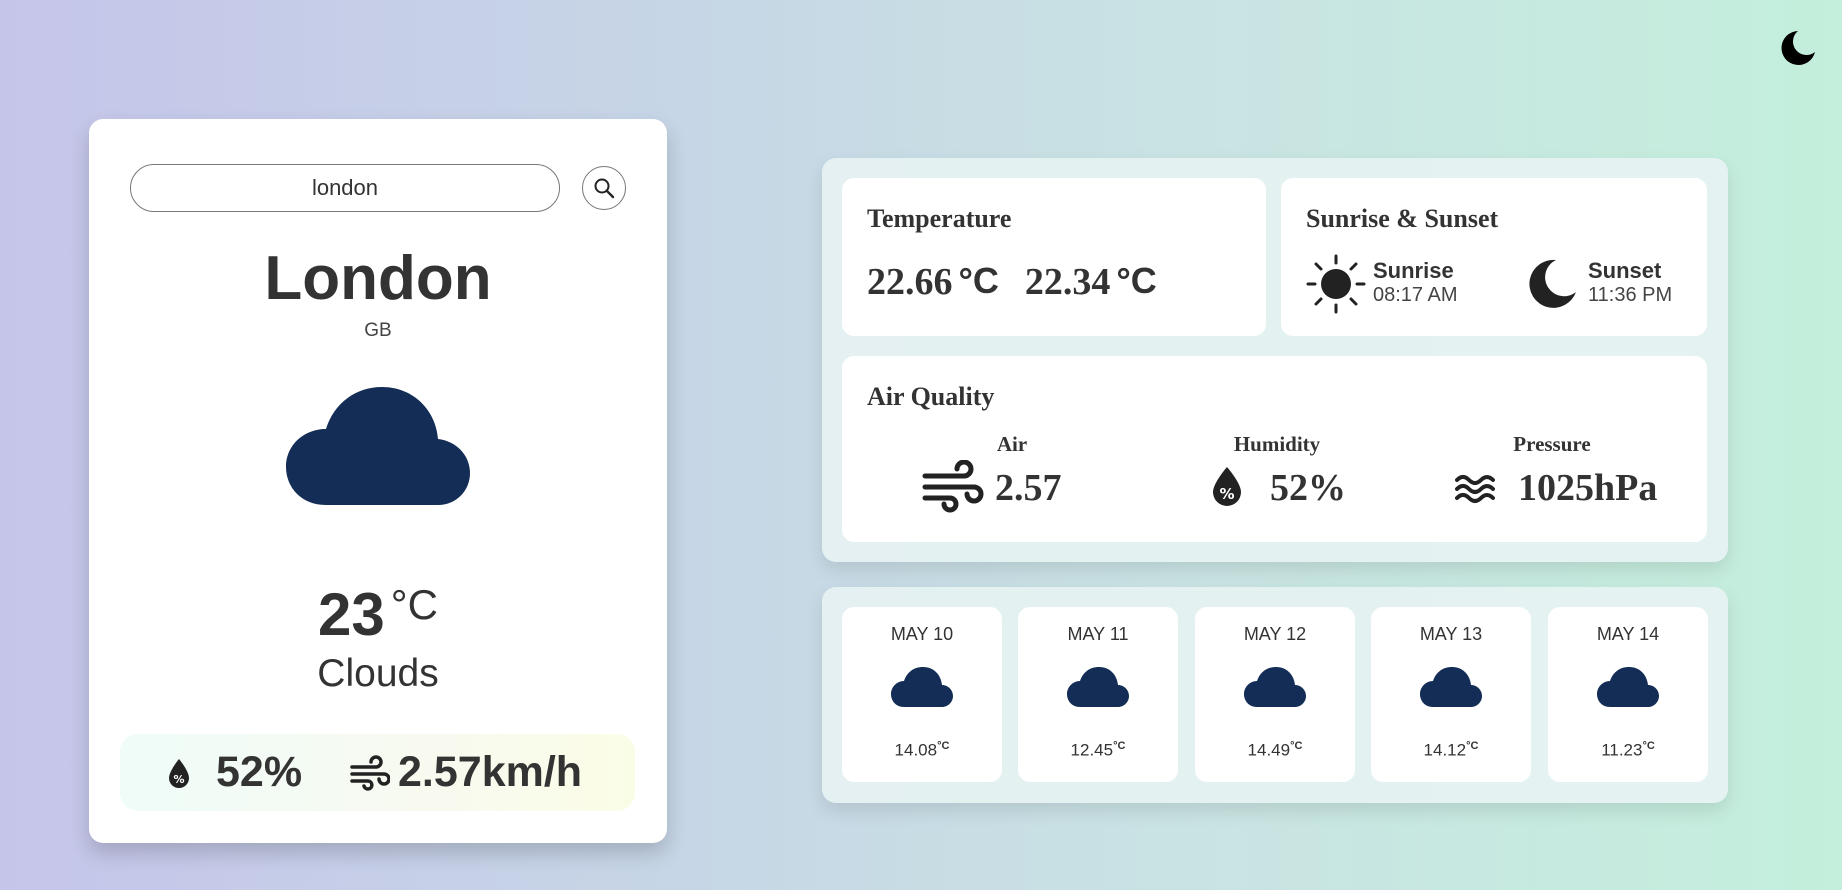  What do you see at coordinates (1054, 257) in the screenshot?
I see `temperature-card: Temperature 22.66 °C 22.34 °C` at bounding box center [1054, 257].